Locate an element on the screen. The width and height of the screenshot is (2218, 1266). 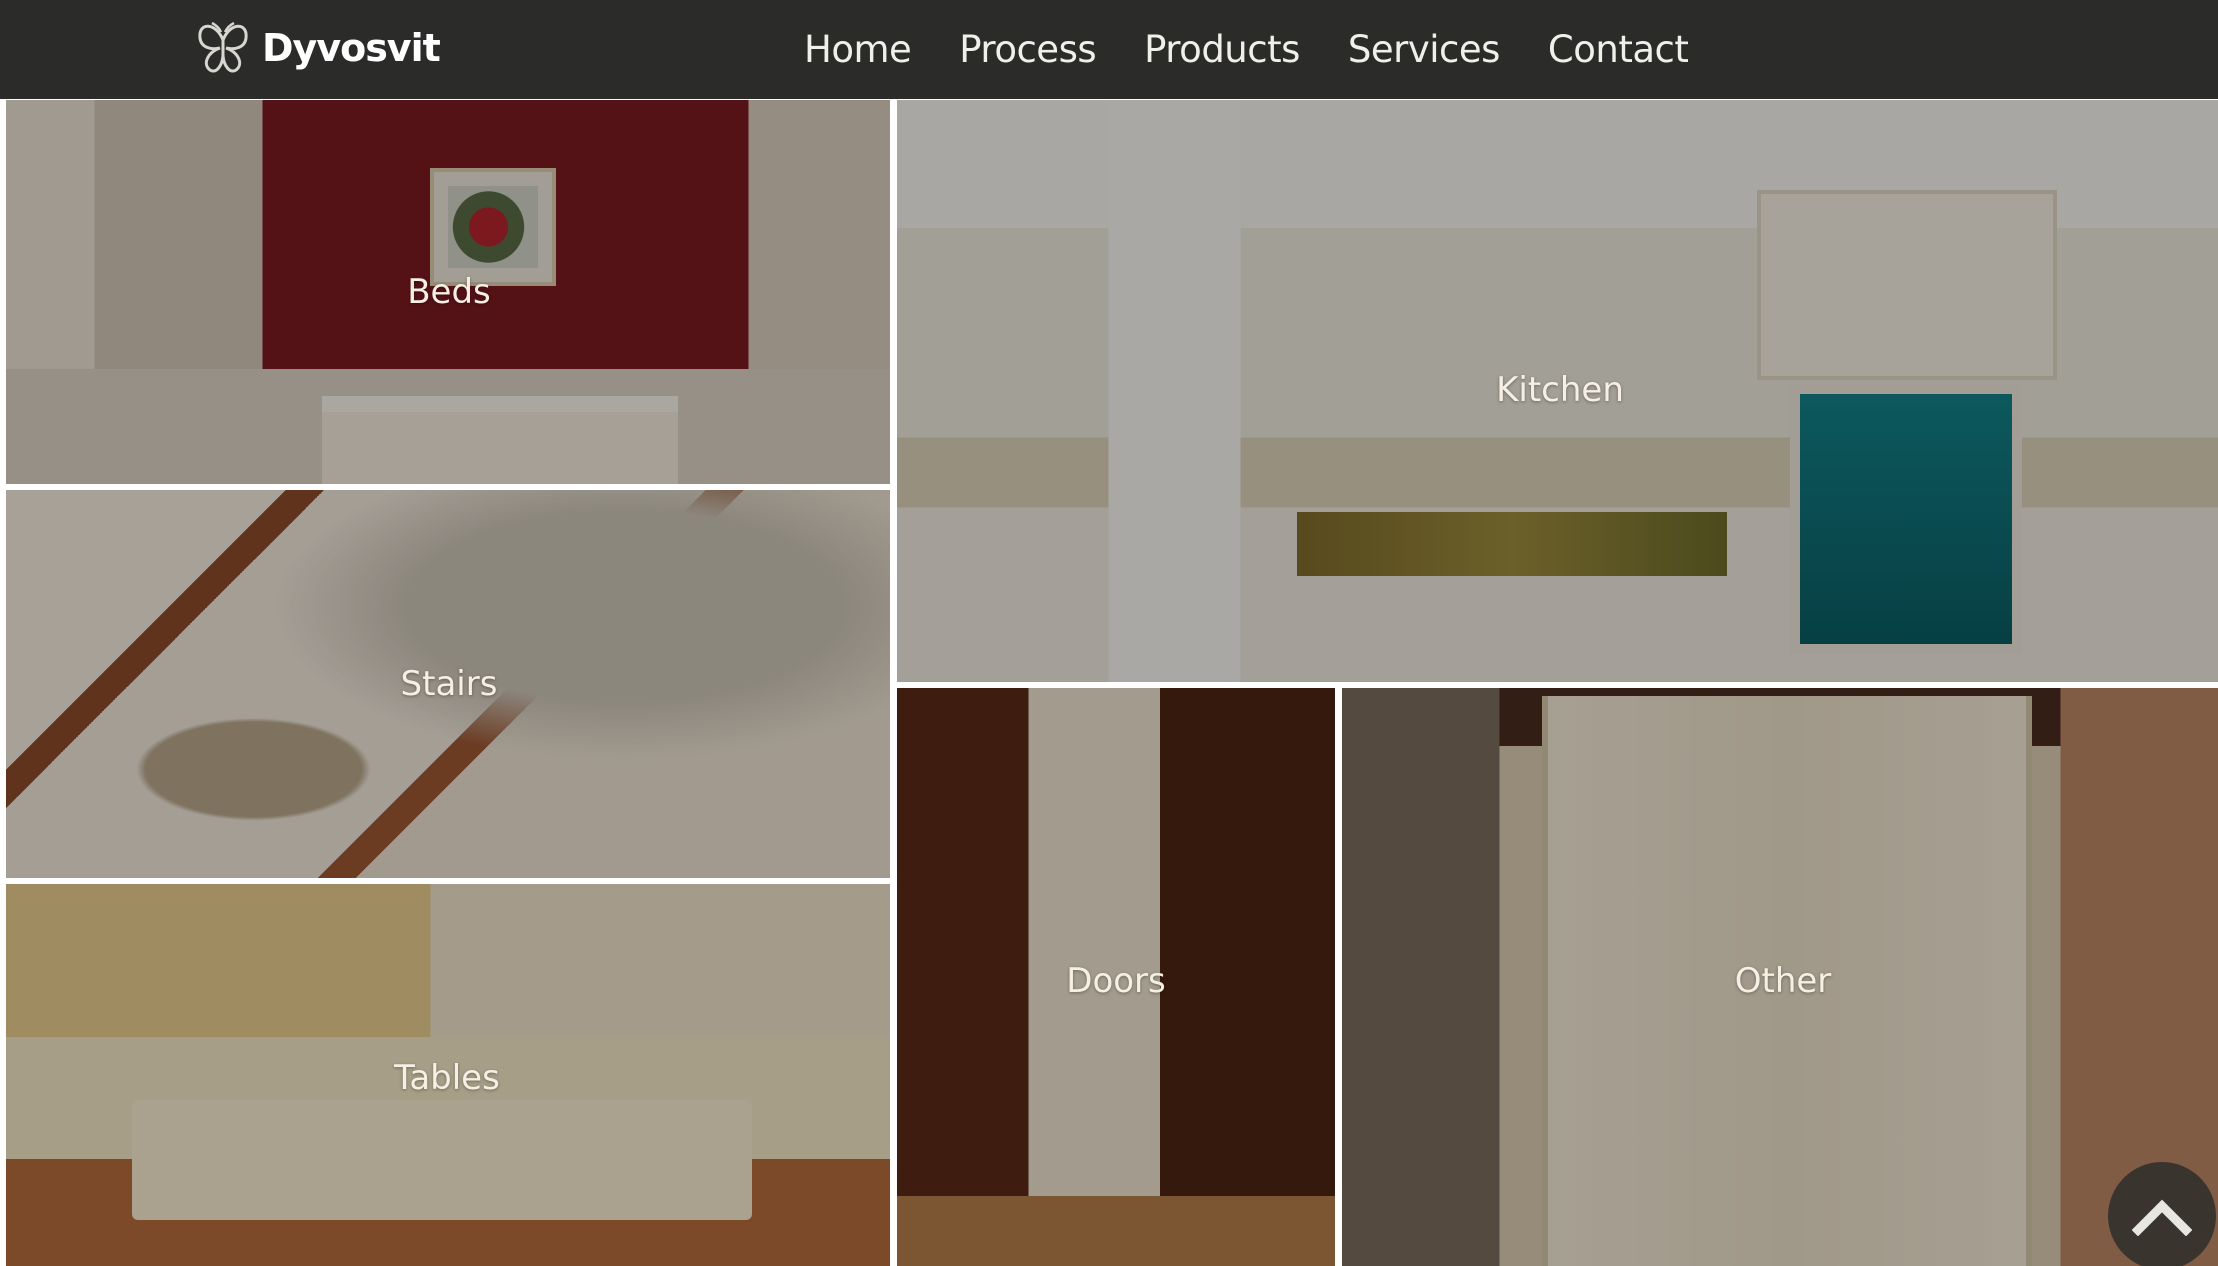
brand-home-link: Dyvosvit is located at coordinates (317, 48).